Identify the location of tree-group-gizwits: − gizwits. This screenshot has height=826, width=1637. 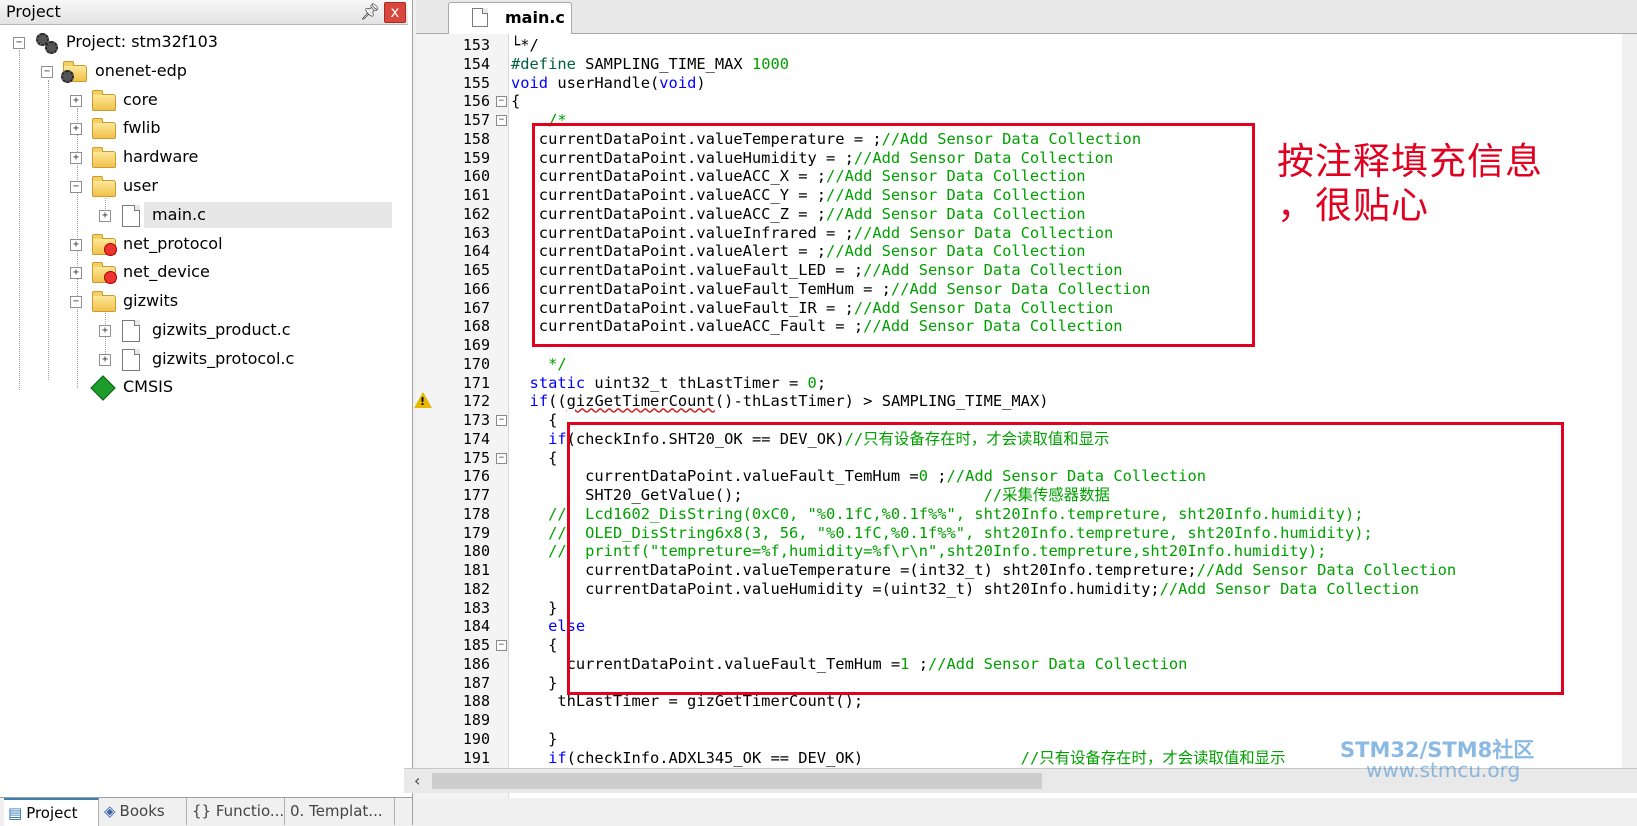
(229, 301).